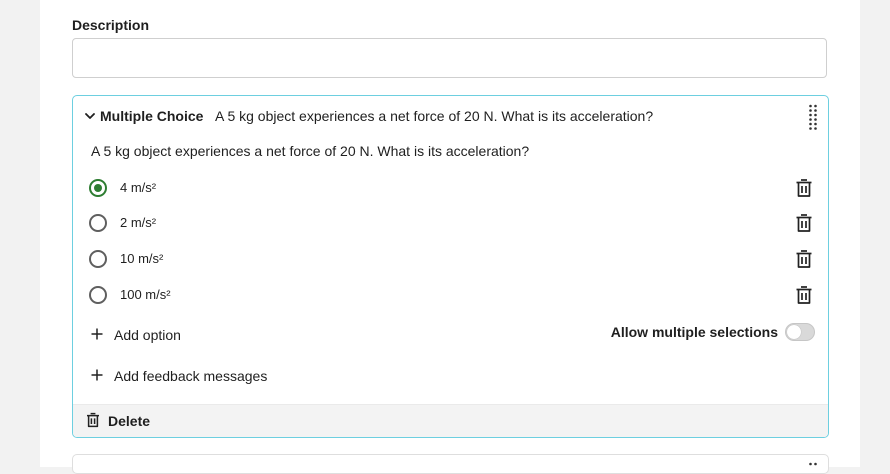  What do you see at coordinates (451, 223) in the screenshot?
I see `option-row: 2 m/s²` at bounding box center [451, 223].